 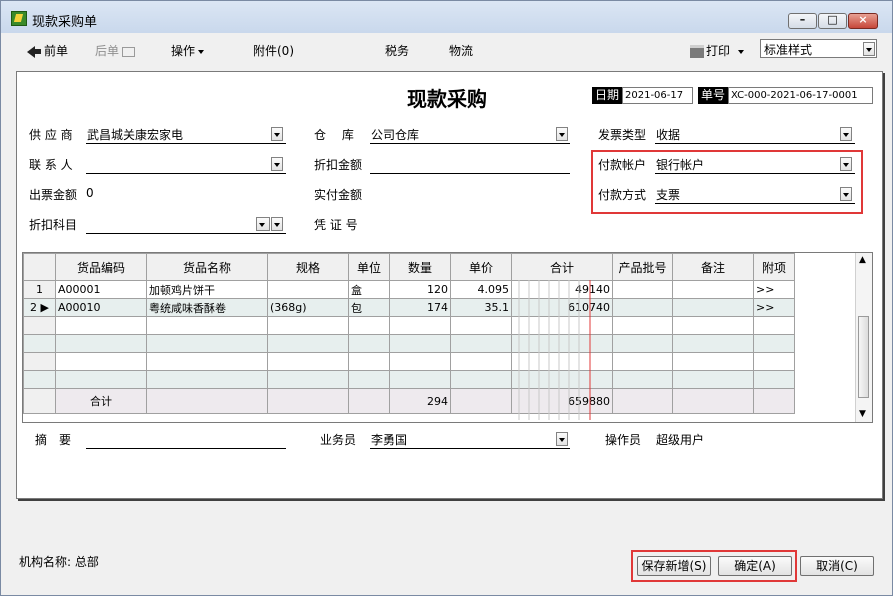 What do you see at coordinates (186, 448) in the screenshot?
I see `summary-field` at bounding box center [186, 448].